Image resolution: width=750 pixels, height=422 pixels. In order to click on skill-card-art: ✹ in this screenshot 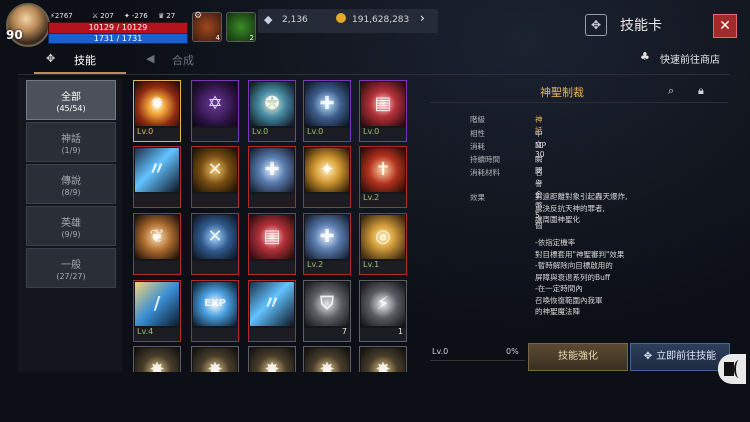, I will do `click(157, 104)`.